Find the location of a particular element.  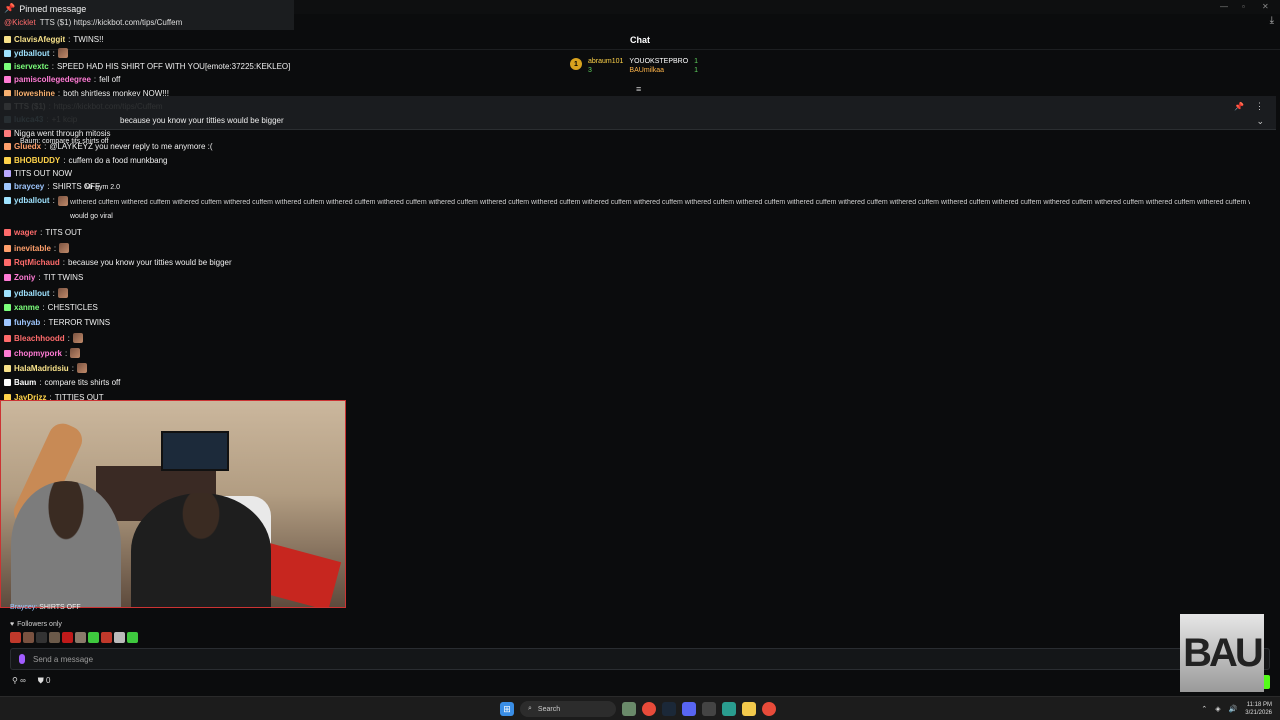

leader-first-count: 3 is located at coordinates (590, 70).